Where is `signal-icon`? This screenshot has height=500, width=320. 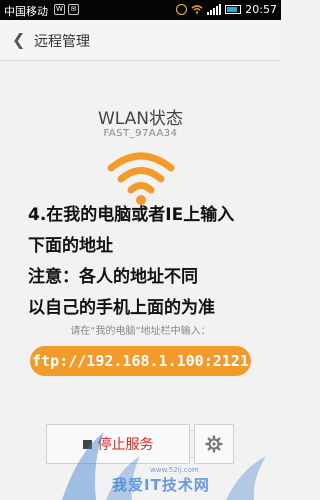 signal-icon is located at coordinates (214, 9).